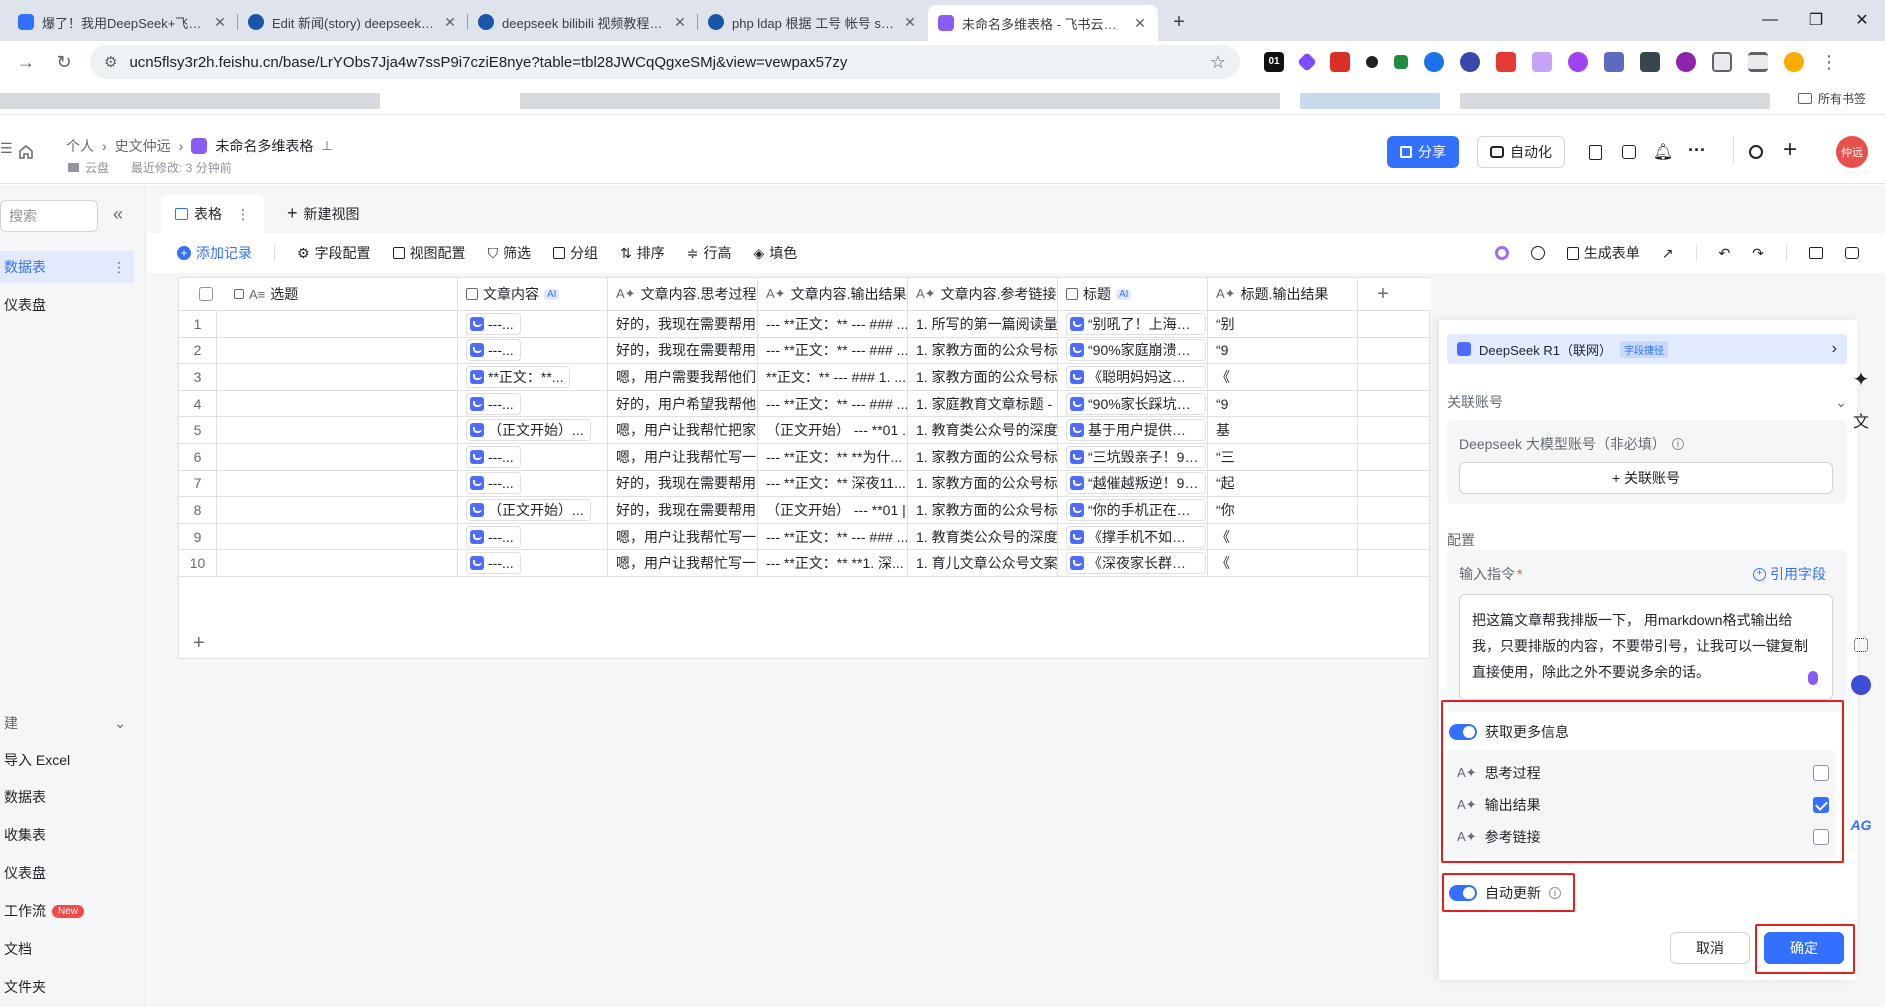 The height and width of the screenshot is (1007, 1885). Describe the element at coordinates (1643, 805) in the screenshot. I see `option-output-row: A✦ 输出结果` at that location.